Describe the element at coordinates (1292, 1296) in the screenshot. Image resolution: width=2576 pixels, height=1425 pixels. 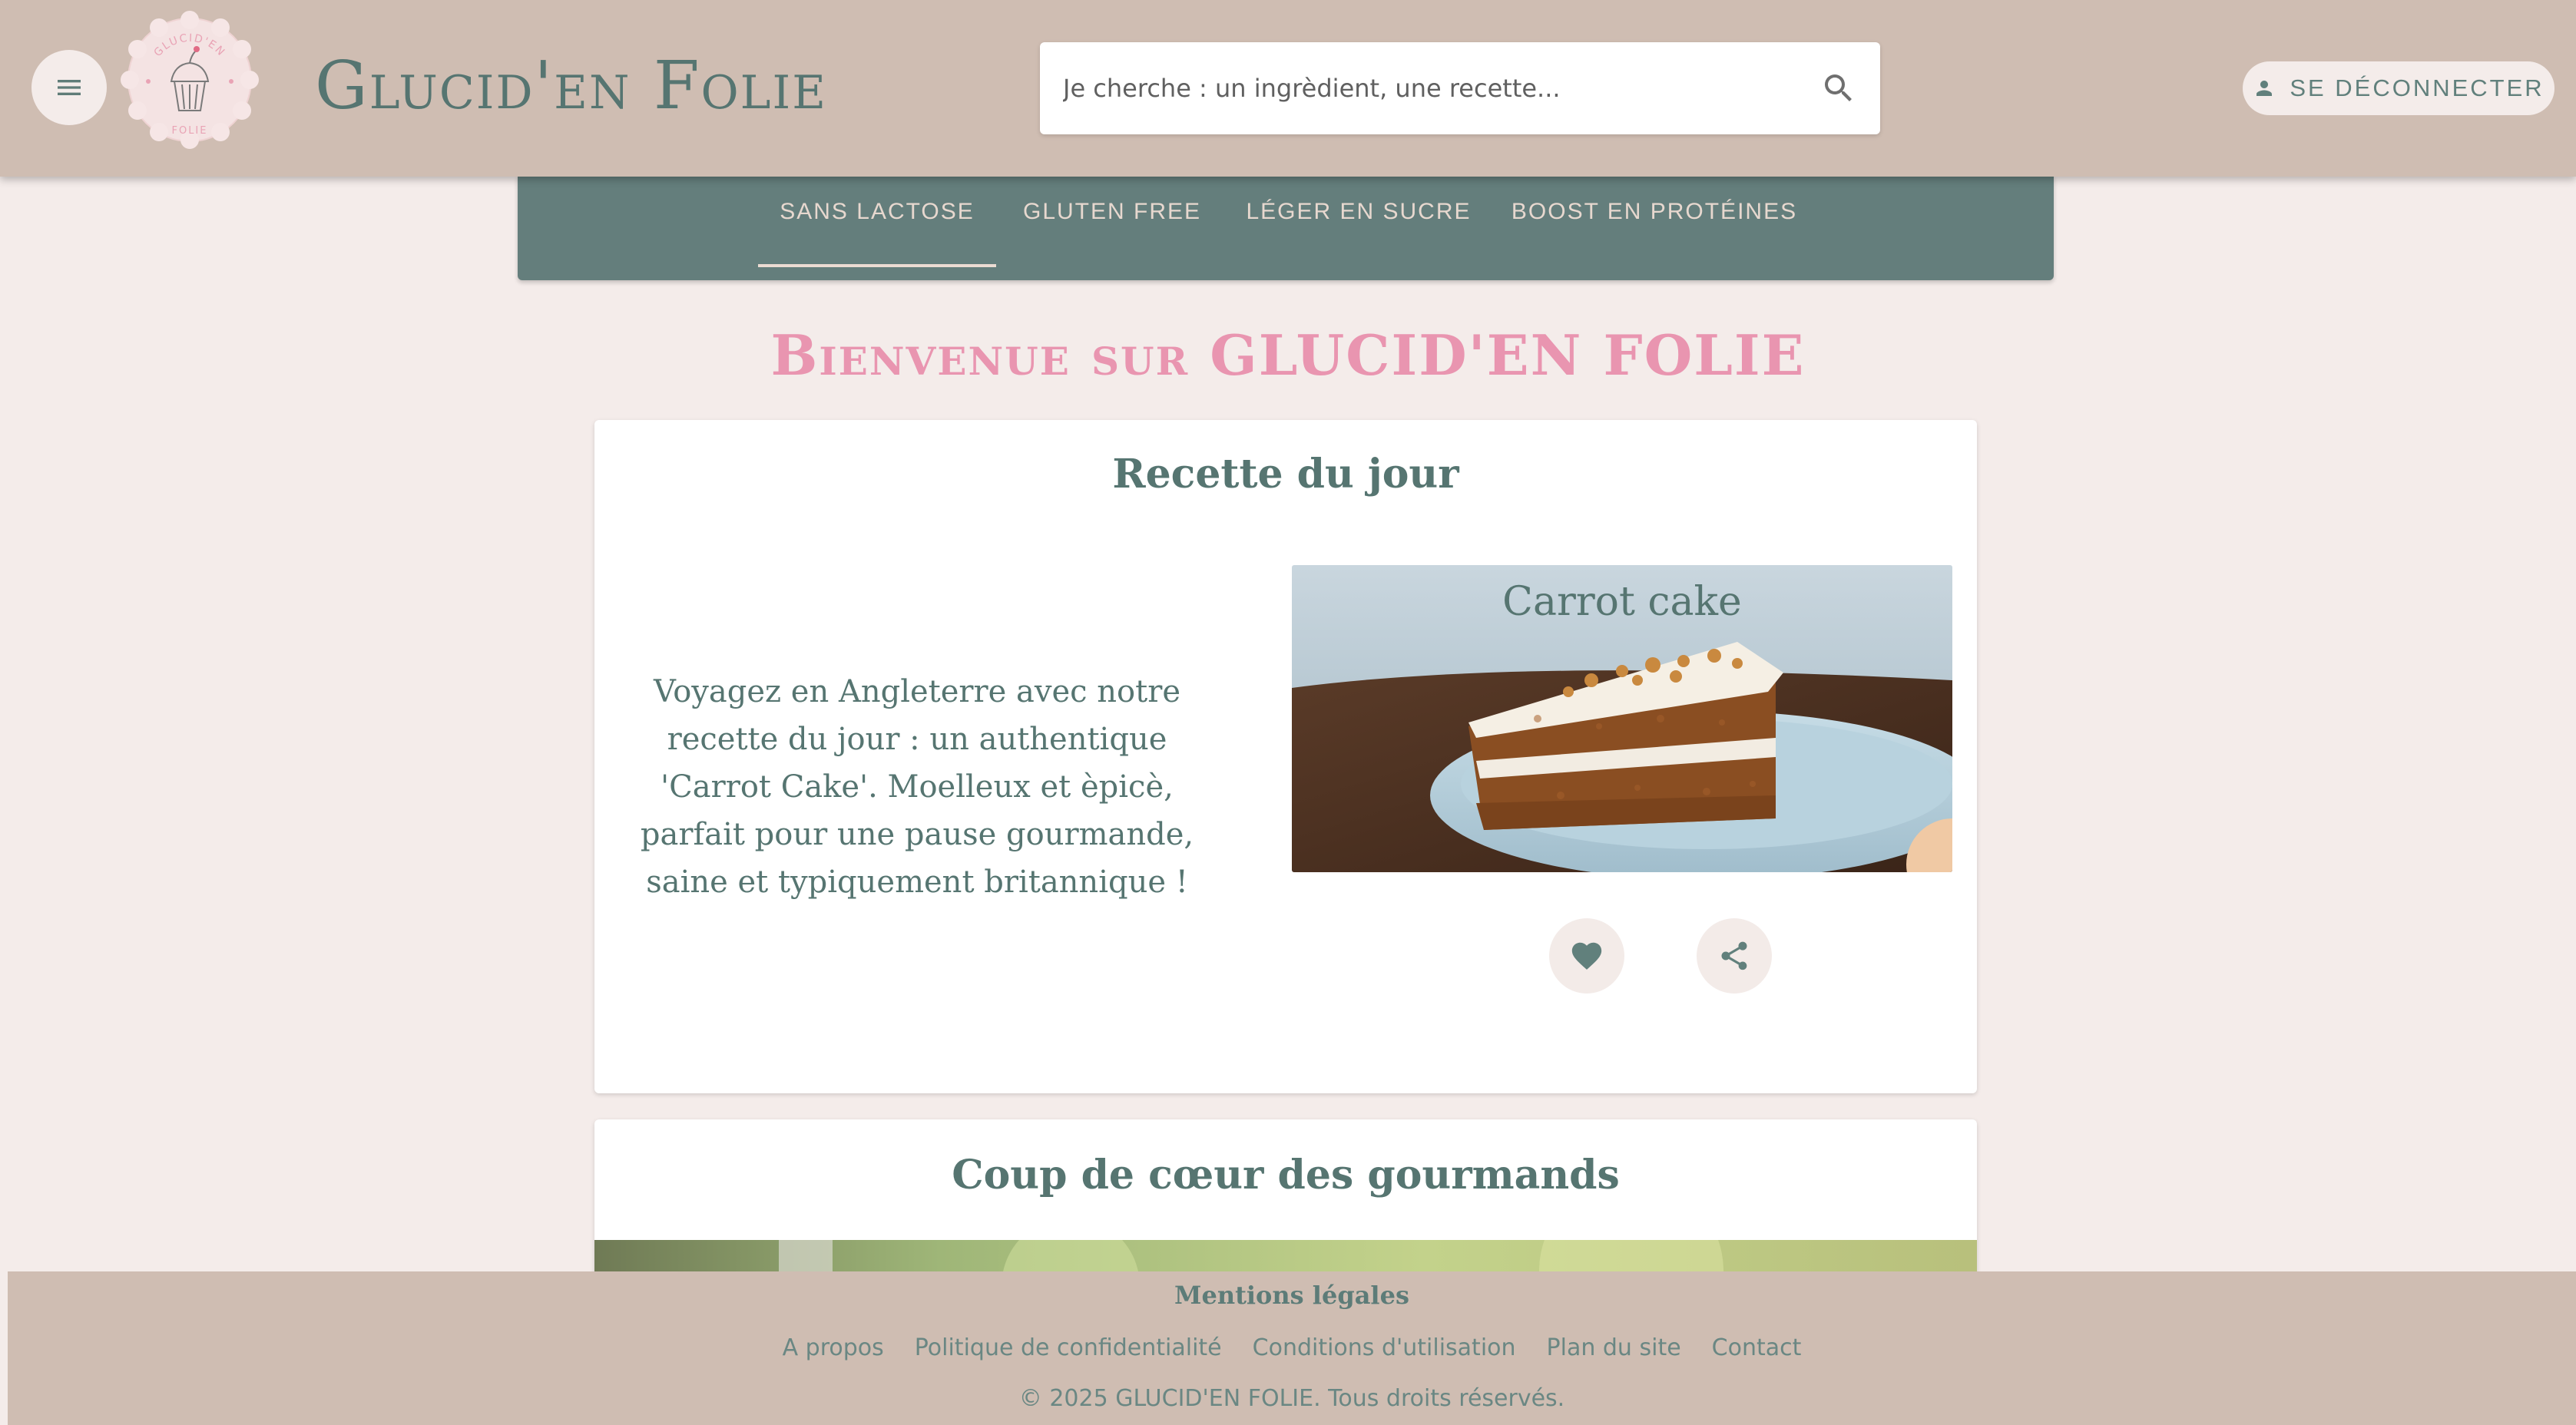
I see `legal-mentions-title: Mentions légales` at that location.